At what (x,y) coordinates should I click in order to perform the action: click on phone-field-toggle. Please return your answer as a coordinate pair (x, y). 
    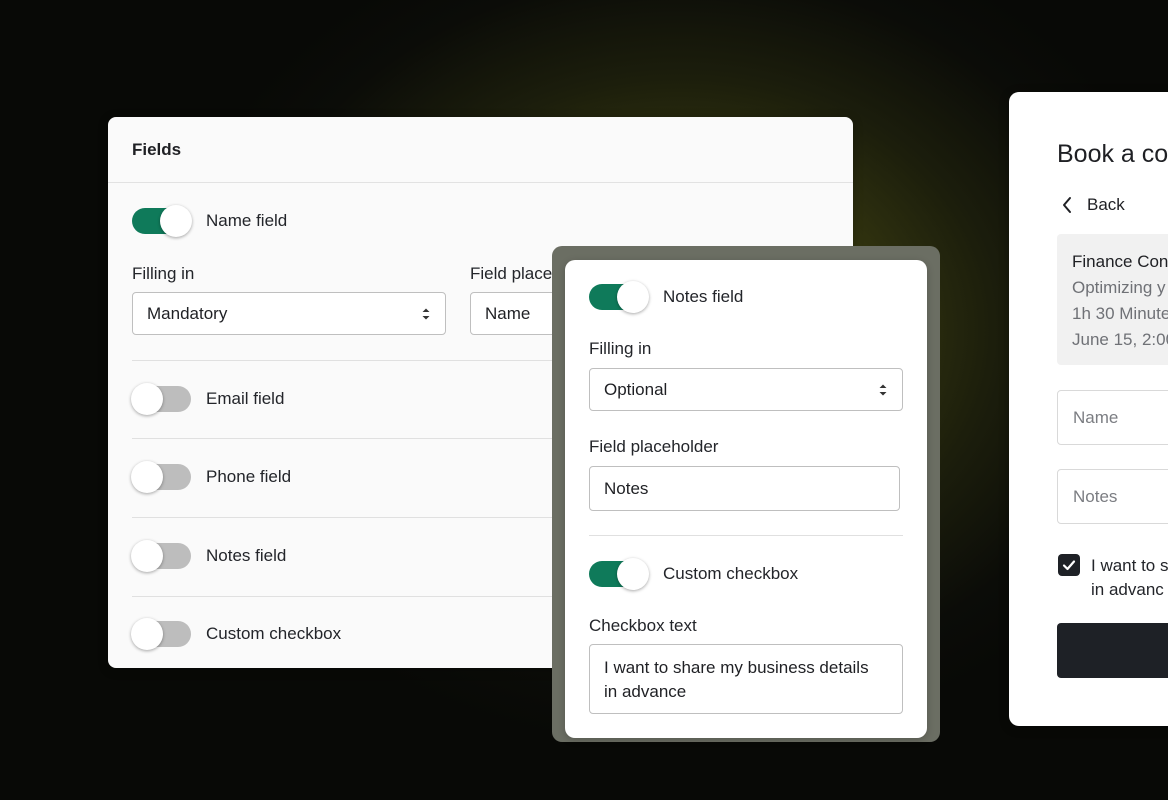
    Looking at the image, I should click on (161, 477).